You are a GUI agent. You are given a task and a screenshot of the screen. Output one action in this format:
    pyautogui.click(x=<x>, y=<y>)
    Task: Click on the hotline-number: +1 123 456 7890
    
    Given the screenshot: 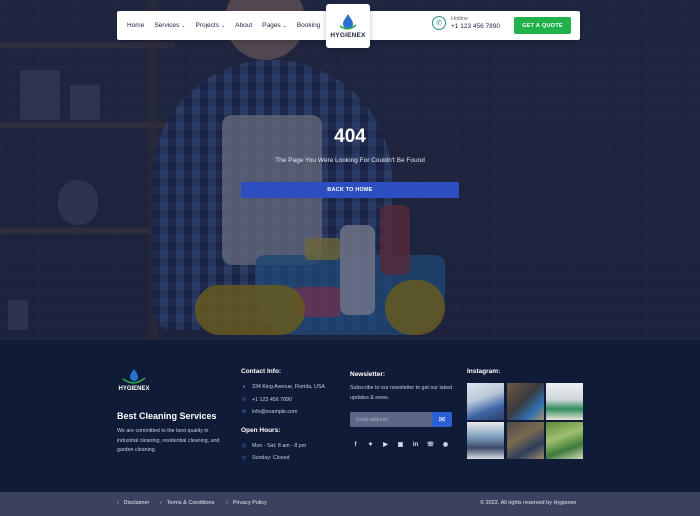 What is the action you would take?
    pyautogui.click(x=475, y=26)
    